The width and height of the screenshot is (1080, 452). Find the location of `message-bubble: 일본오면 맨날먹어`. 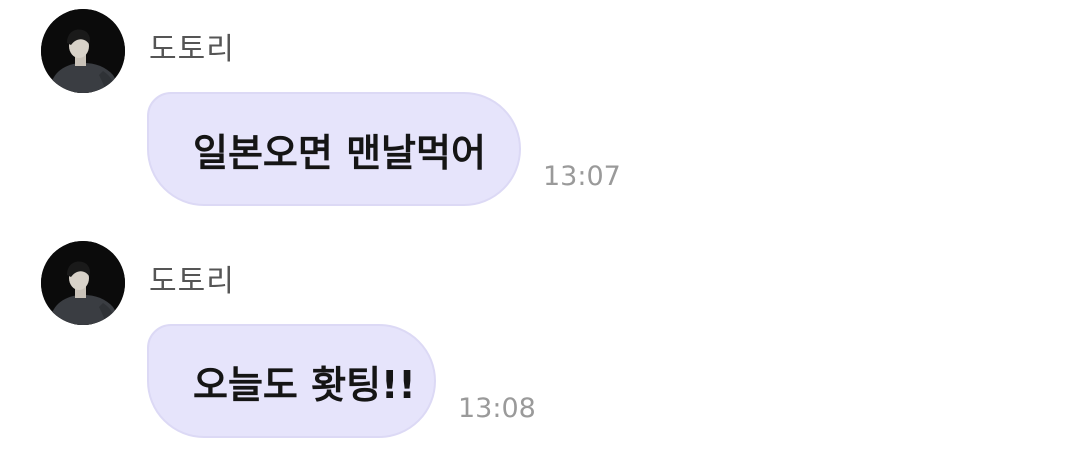

message-bubble: 일본오면 맨날먹어 is located at coordinates (334, 149).